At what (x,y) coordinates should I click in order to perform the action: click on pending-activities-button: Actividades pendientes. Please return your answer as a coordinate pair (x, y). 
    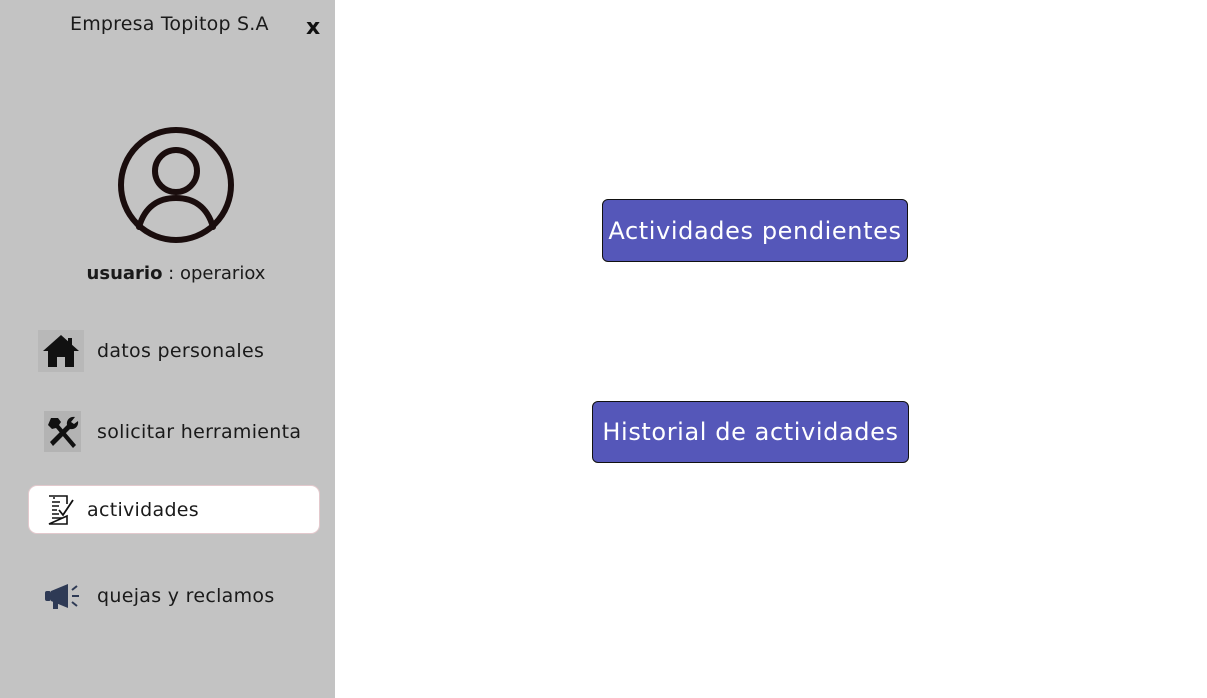
    Looking at the image, I should click on (755, 230).